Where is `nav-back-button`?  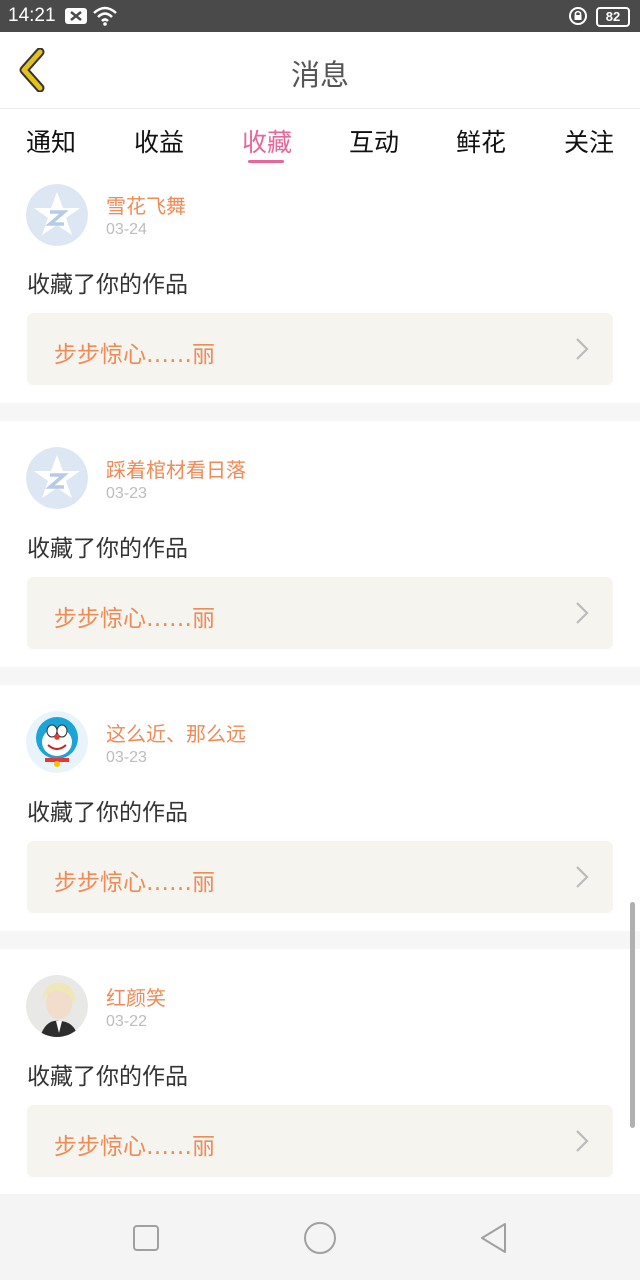 nav-back-button is located at coordinates (494, 1238).